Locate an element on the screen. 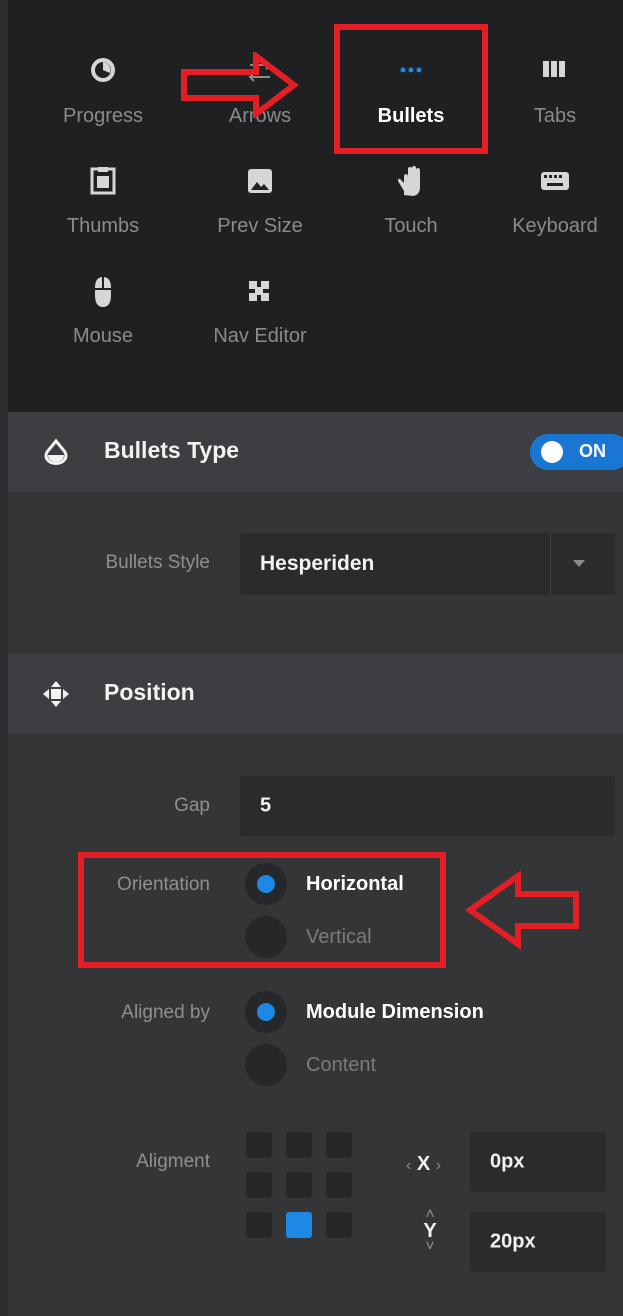 The width and height of the screenshot is (623, 1316). position-header: Position is located at coordinates (315, 694).